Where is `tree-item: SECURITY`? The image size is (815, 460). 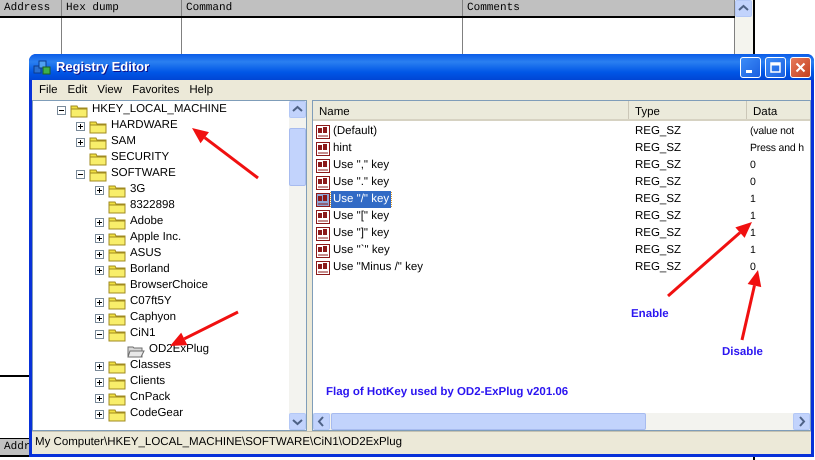
tree-item: SECURITY is located at coordinates (140, 158).